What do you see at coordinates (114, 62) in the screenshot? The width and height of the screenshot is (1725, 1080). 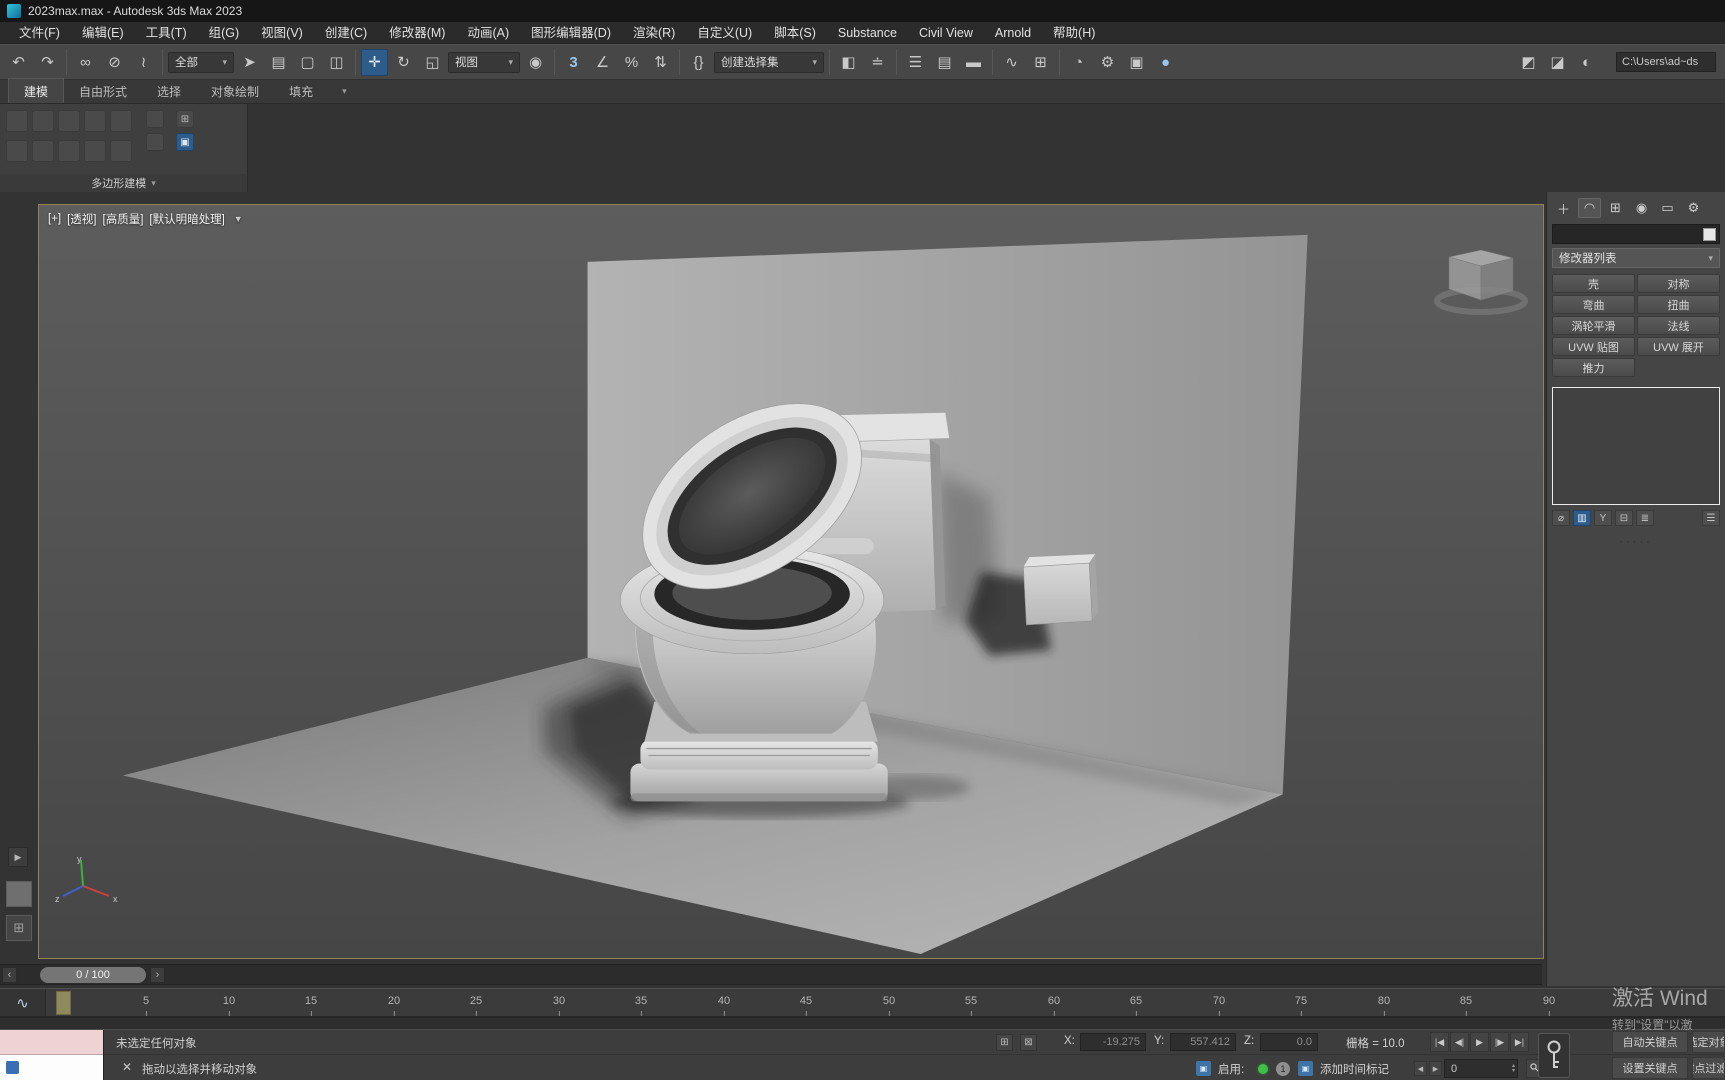 I see `unlink-selection-icon: ⊘` at bounding box center [114, 62].